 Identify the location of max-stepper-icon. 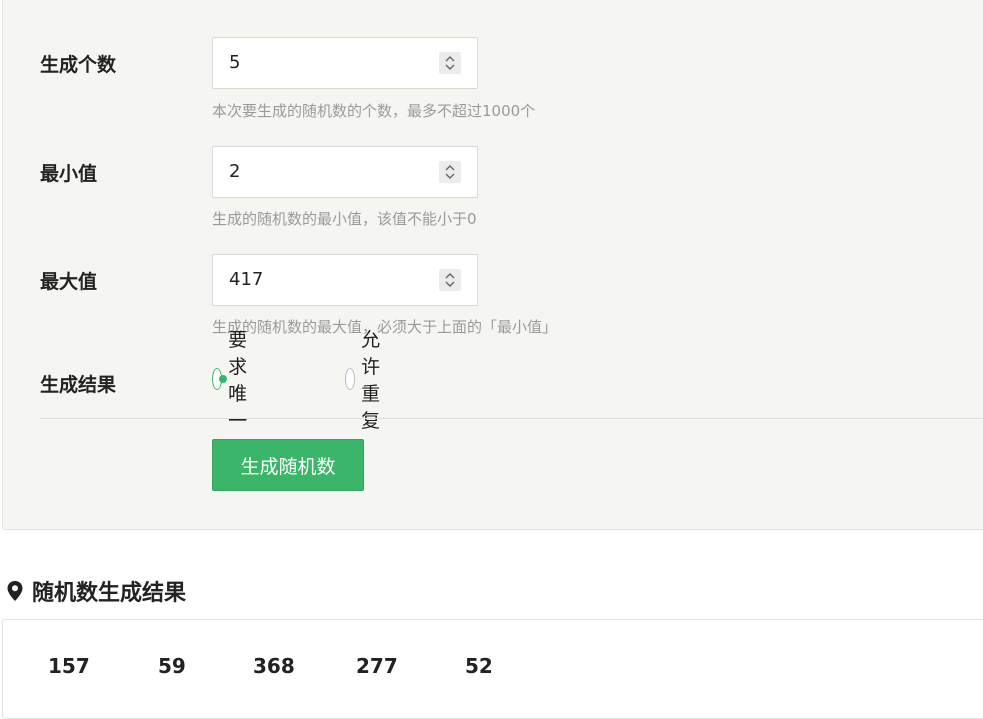
(450, 280).